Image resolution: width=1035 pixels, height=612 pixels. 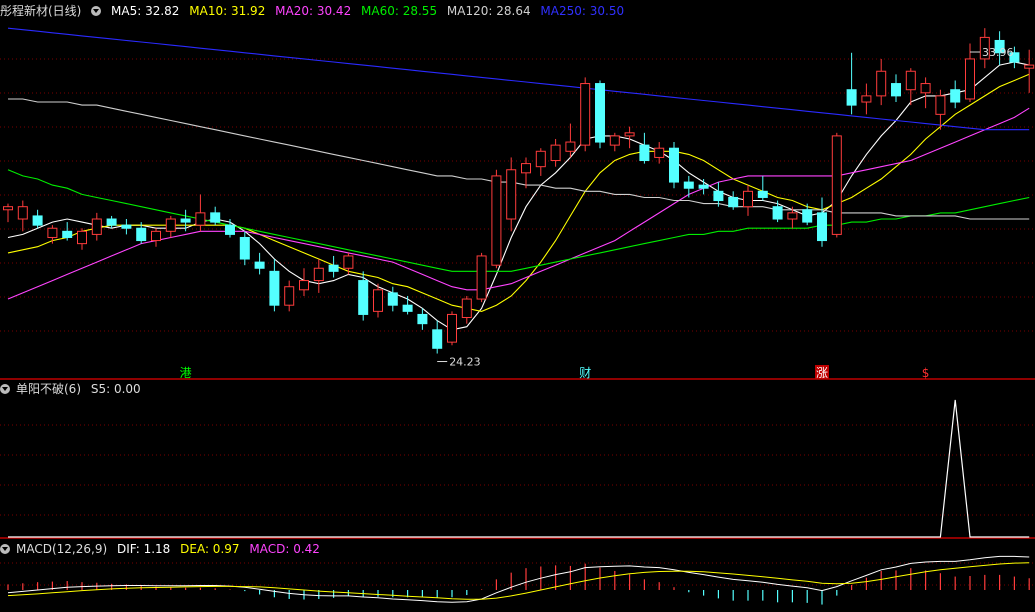 What do you see at coordinates (145, 11) in the screenshot?
I see `ma5-label: MA5: 32.82` at bounding box center [145, 11].